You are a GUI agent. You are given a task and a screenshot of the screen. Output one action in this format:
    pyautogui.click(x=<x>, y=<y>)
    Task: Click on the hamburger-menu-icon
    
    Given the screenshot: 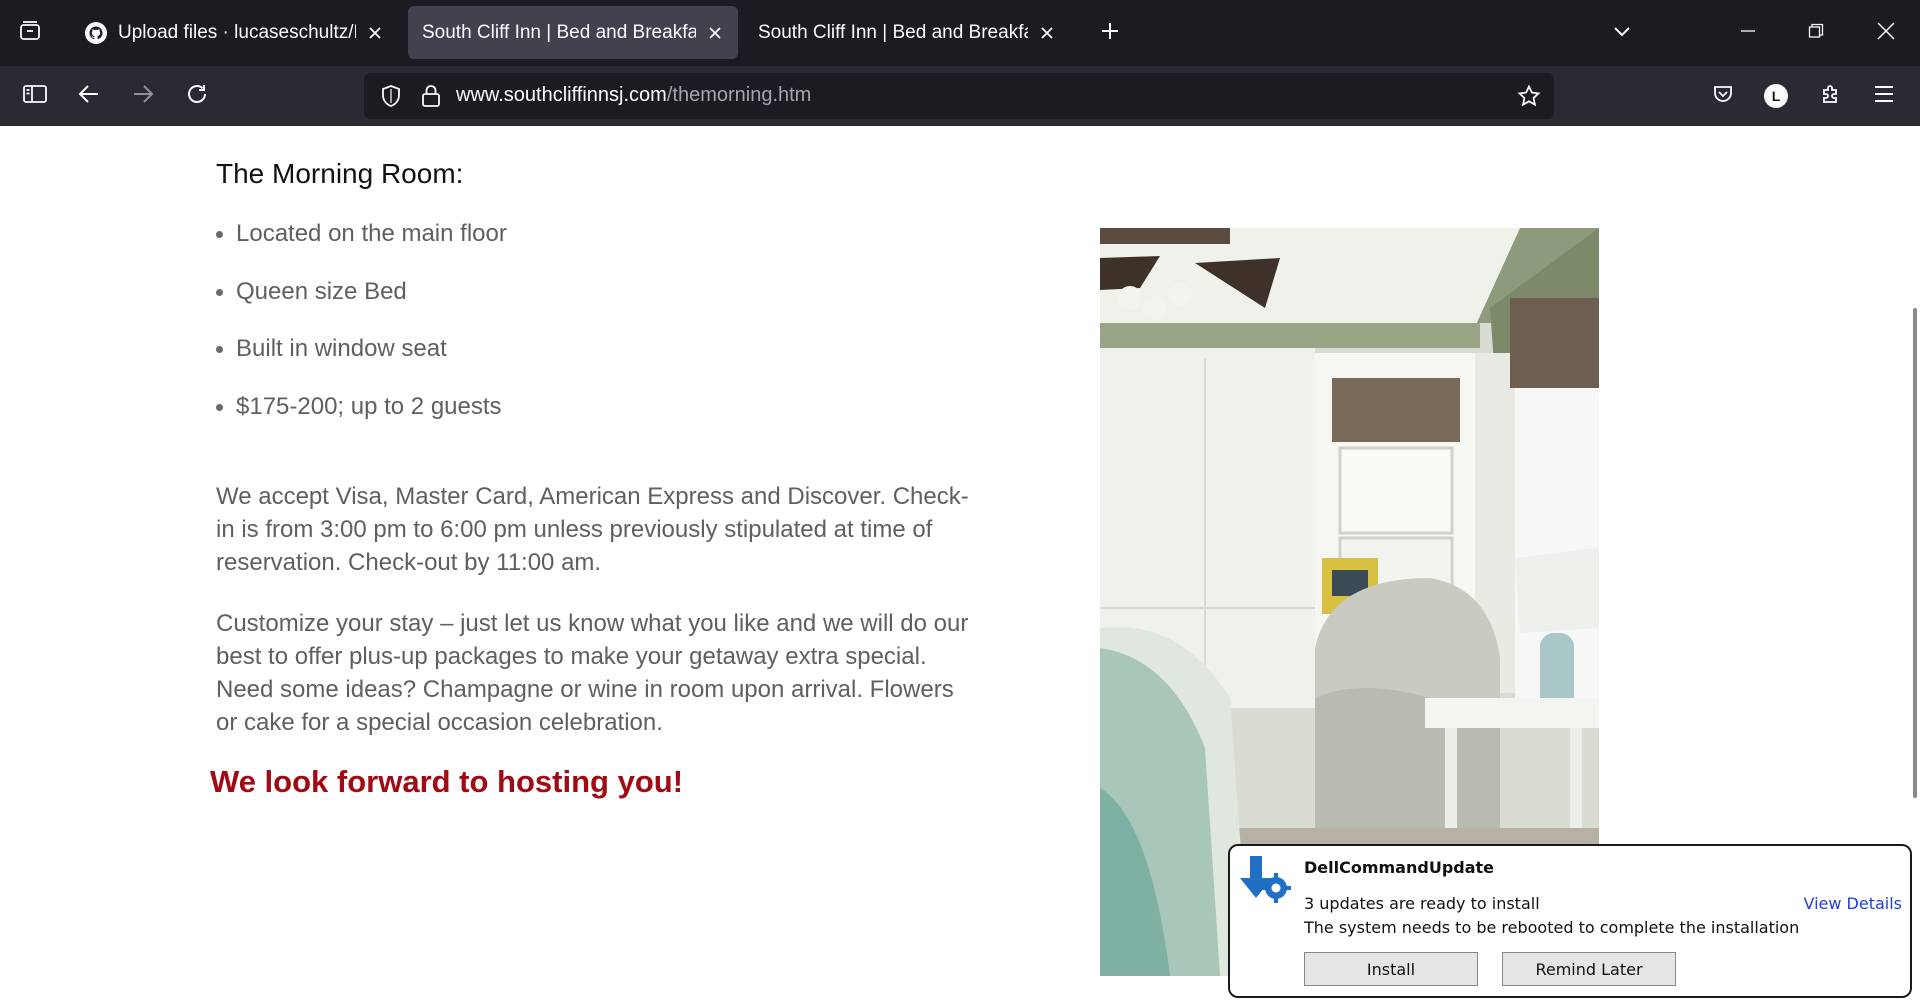 What is the action you would take?
    pyautogui.click(x=1884, y=96)
    